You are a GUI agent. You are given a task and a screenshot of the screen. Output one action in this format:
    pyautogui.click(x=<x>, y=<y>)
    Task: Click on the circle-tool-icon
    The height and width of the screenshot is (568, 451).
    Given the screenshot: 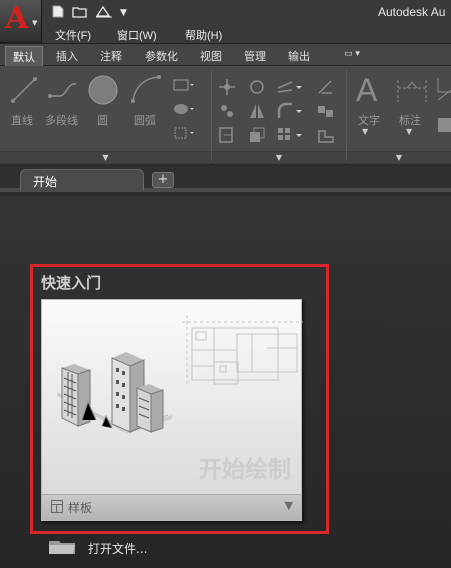 What is the action you would take?
    pyautogui.click(x=103, y=91)
    